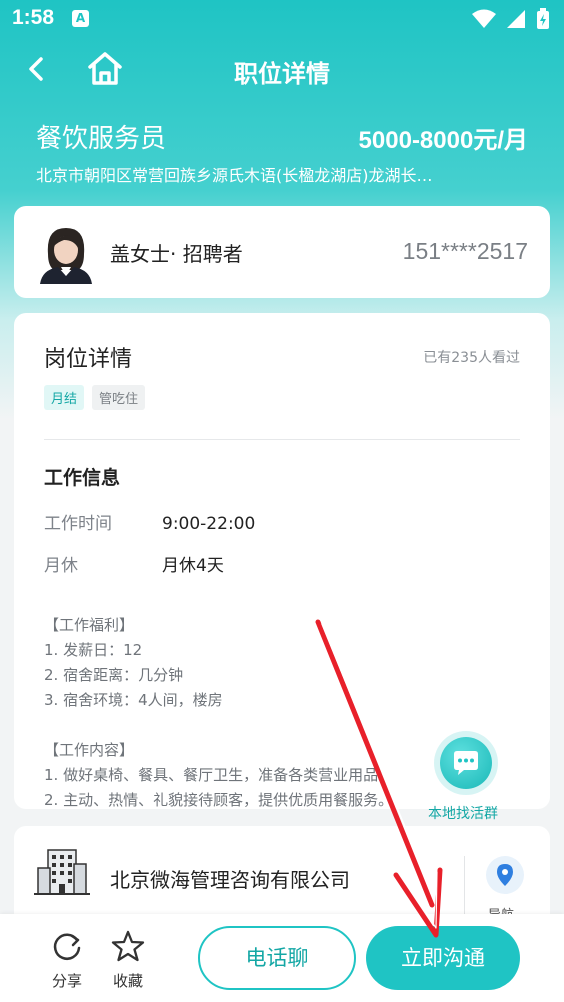 The image size is (564, 1002). Describe the element at coordinates (127, 981) in the screenshot. I see `favorite-label: 收藏` at that location.